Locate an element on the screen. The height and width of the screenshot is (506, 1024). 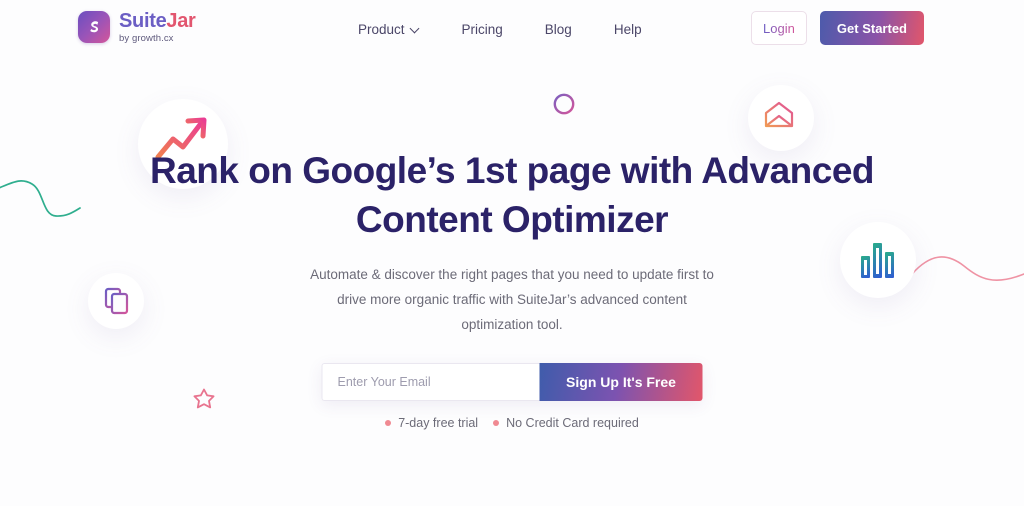
brand-name: SuiteJar is located at coordinates (157, 21).